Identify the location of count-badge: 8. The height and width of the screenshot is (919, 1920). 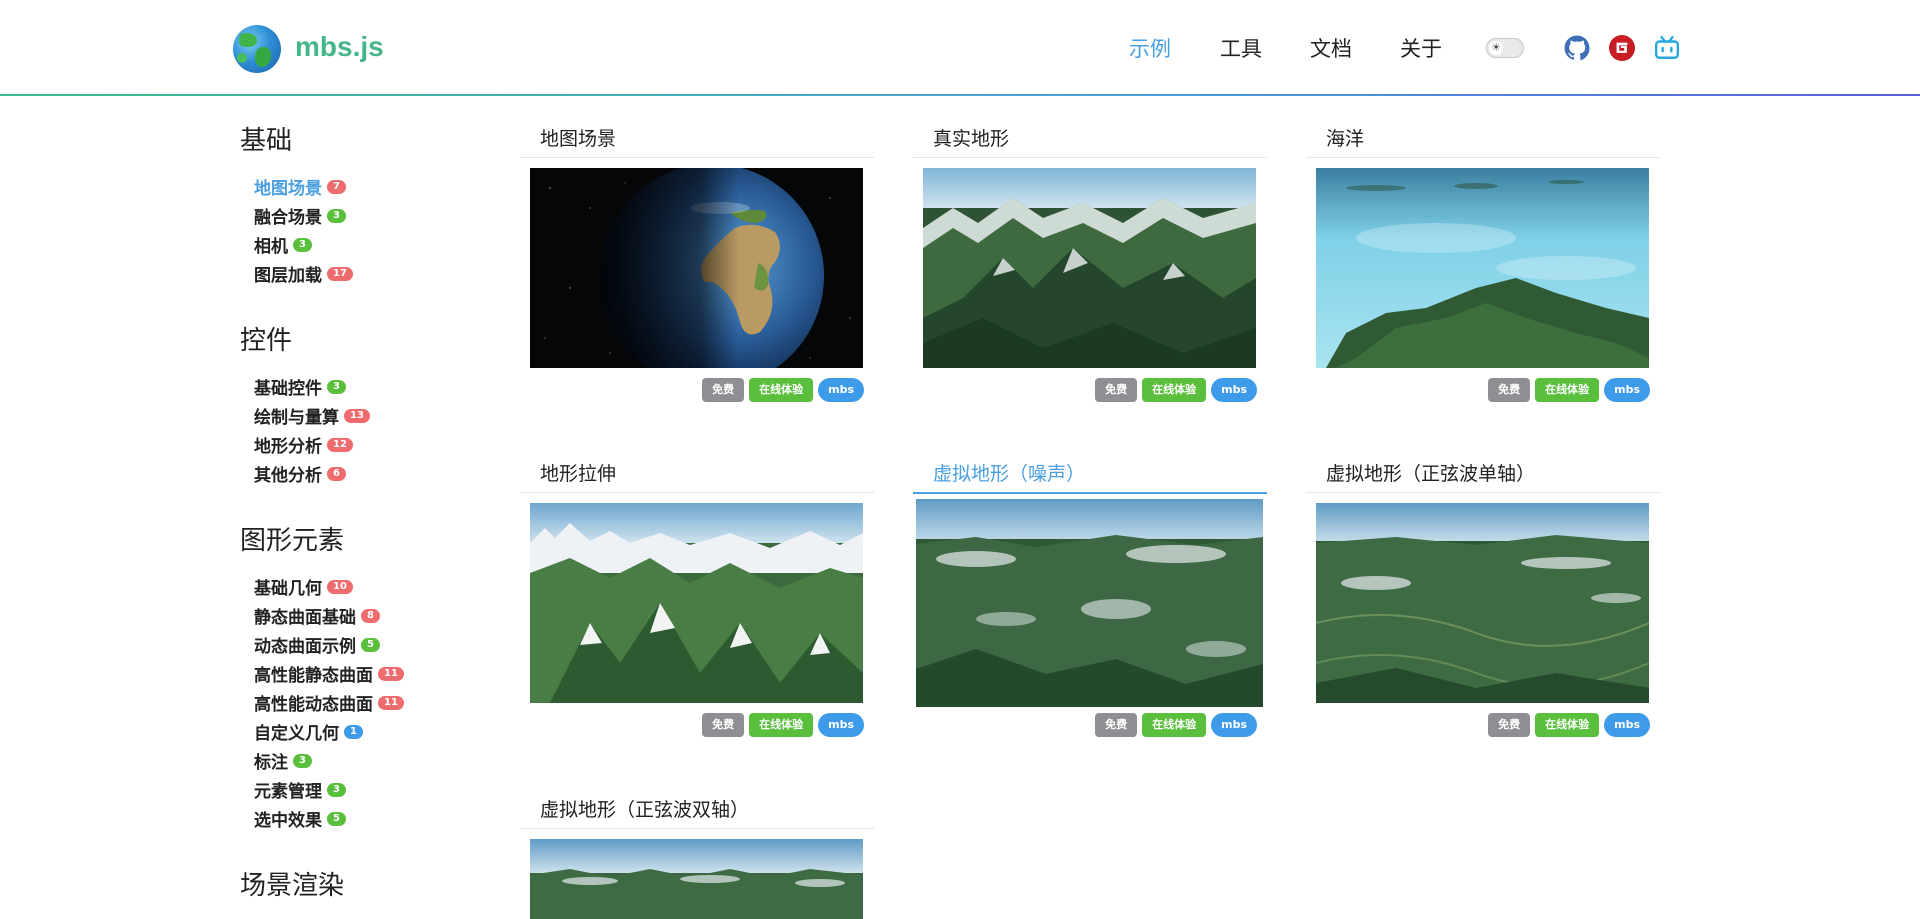
(370, 615).